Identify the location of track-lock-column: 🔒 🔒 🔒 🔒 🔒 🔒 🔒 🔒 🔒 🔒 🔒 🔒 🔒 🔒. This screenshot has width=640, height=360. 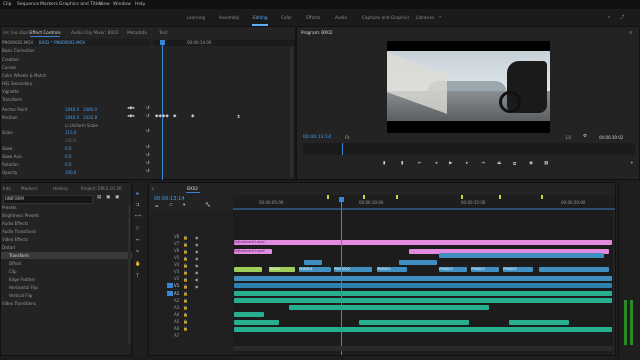
(188, 286).